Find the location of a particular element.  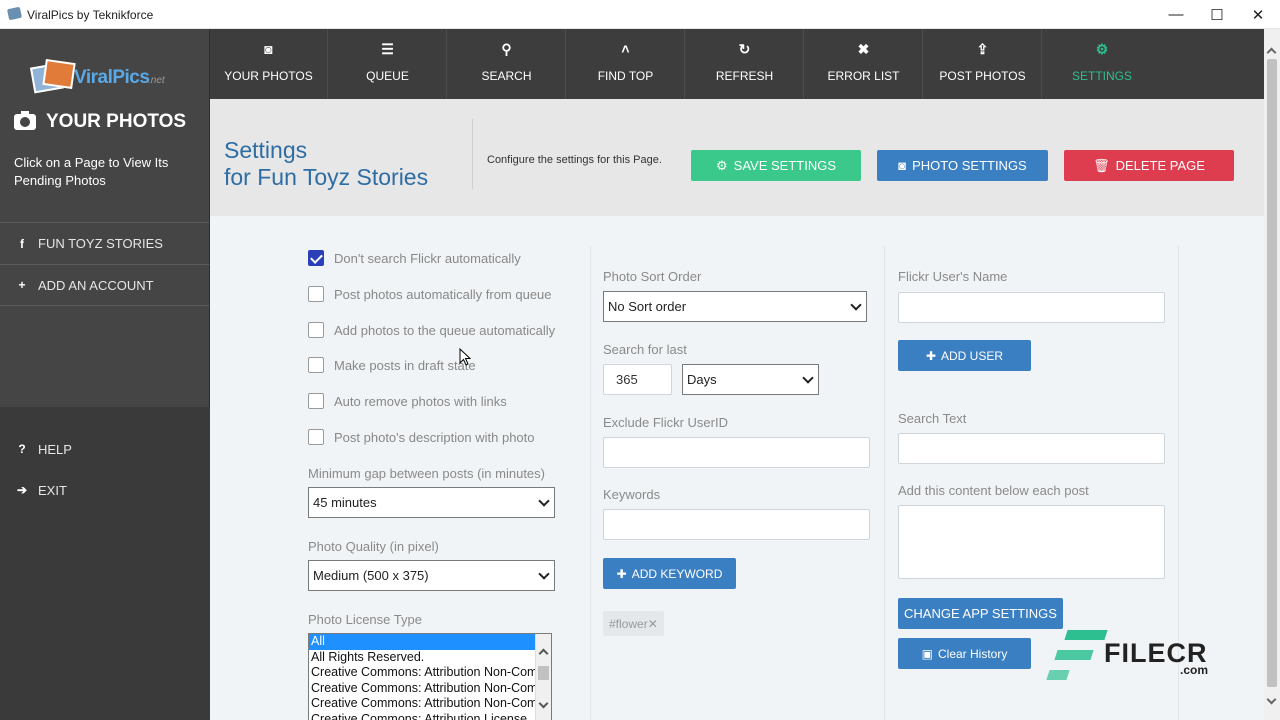

option-draft-state: Make posts in draft state is located at coordinates (392, 365).